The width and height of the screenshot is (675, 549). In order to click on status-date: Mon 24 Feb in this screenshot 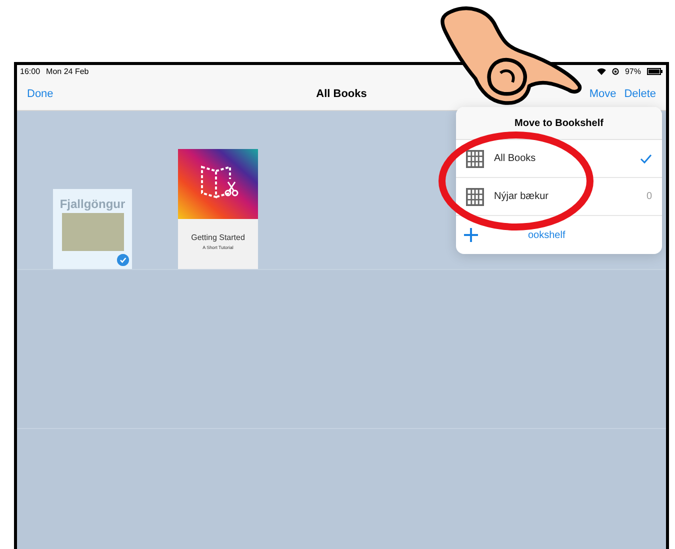, I will do `click(67, 71)`.